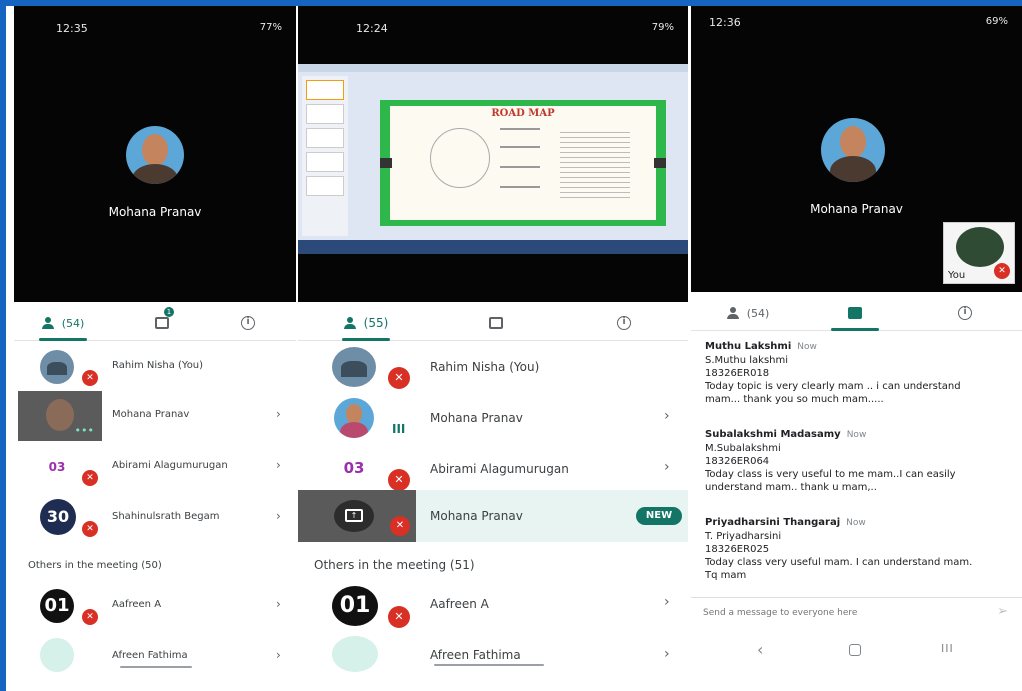 Image resolution: width=1022 pixels, height=691 pixels. What do you see at coordinates (856, 523) in the screenshot?
I see `message-time: Now` at bounding box center [856, 523].